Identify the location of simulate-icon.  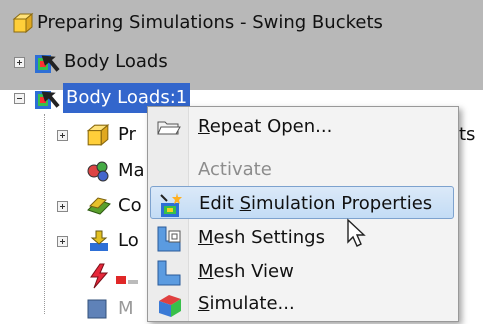
(169, 304).